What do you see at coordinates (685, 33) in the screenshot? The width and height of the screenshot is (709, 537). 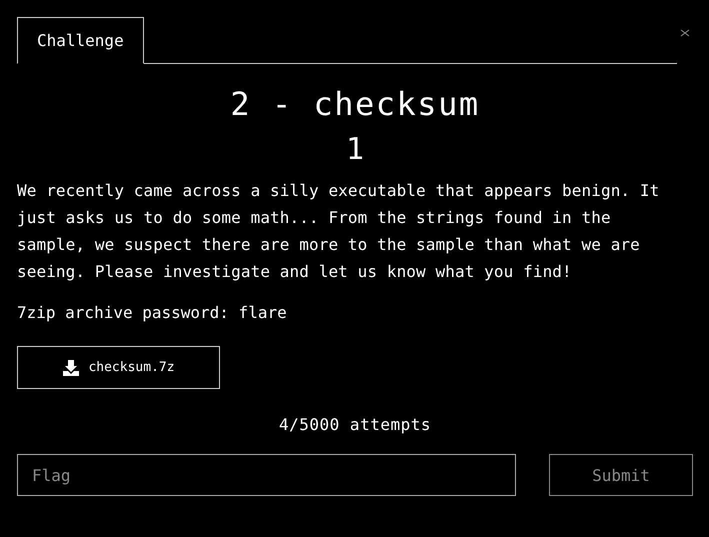 I see `close-icon` at bounding box center [685, 33].